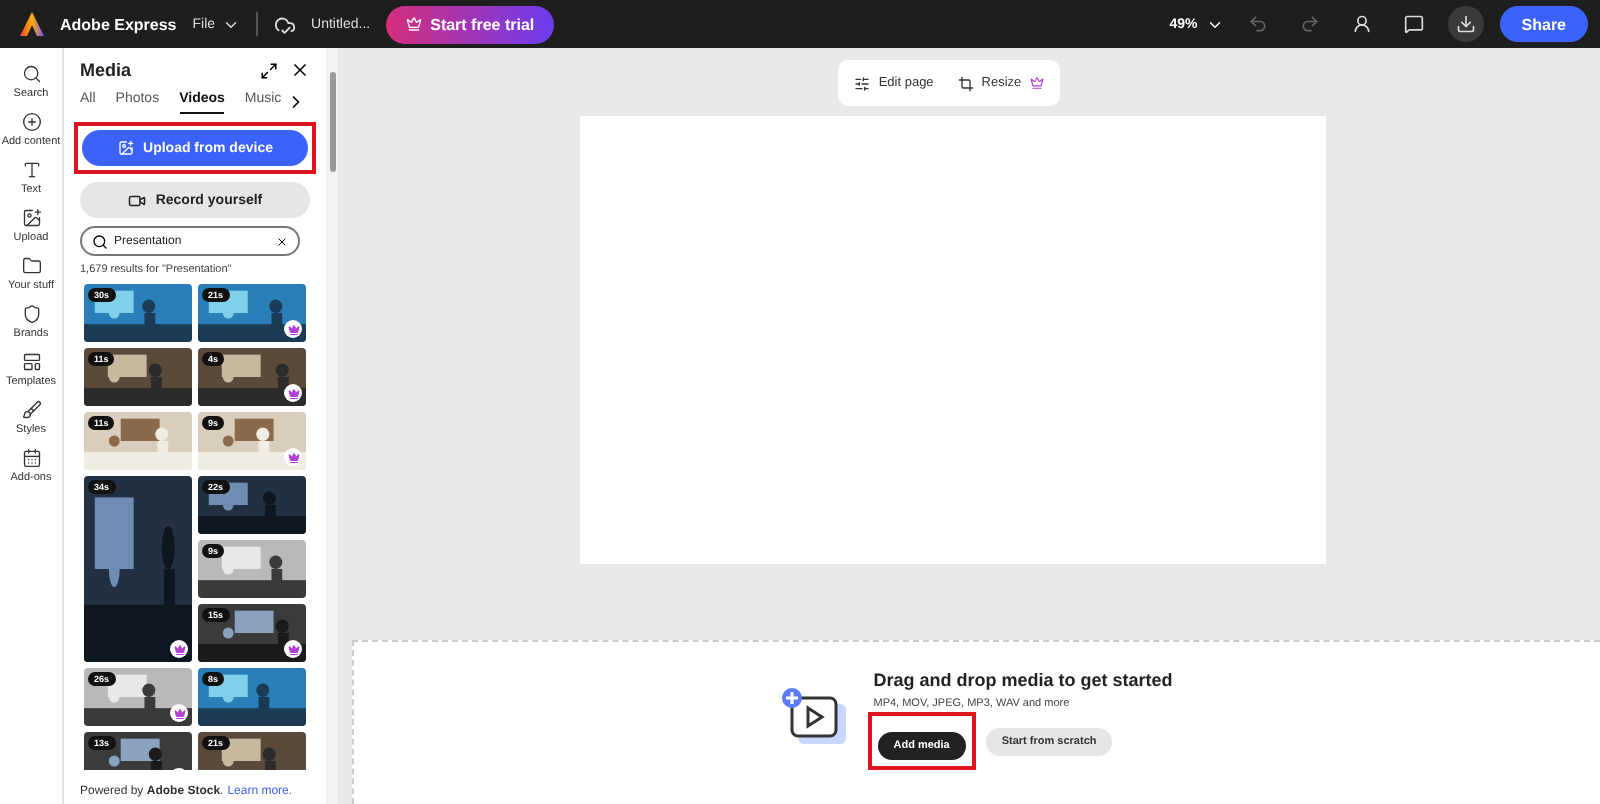 Image resolution: width=1600 pixels, height=804 pixels. What do you see at coordinates (815, 717) in the screenshot?
I see `video-add-icon` at bounding box center [815, 717].